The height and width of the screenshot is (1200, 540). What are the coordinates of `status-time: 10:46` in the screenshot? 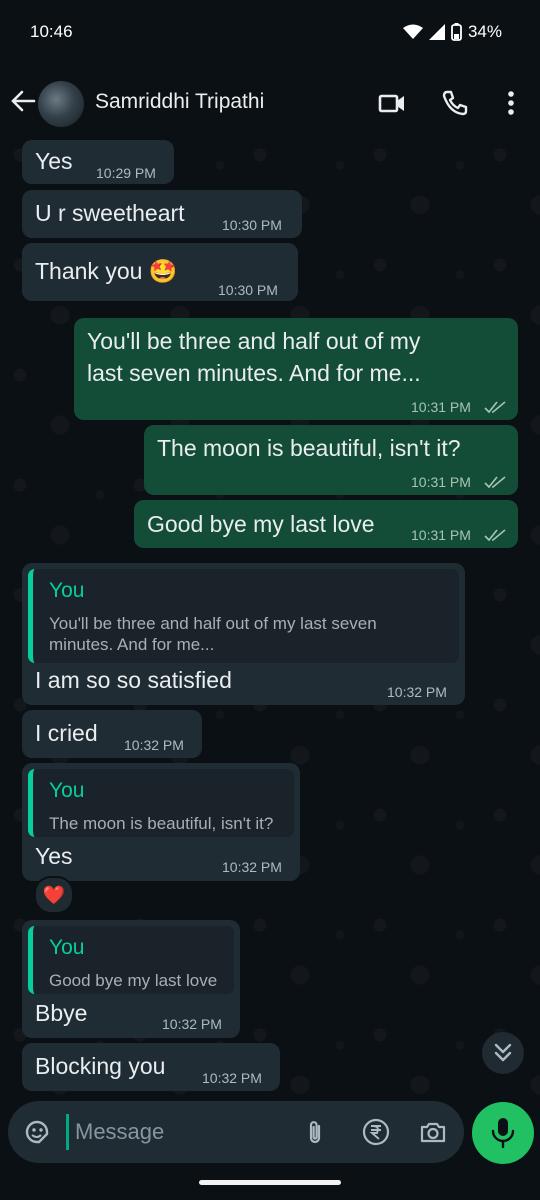 It's located at (51, 31).